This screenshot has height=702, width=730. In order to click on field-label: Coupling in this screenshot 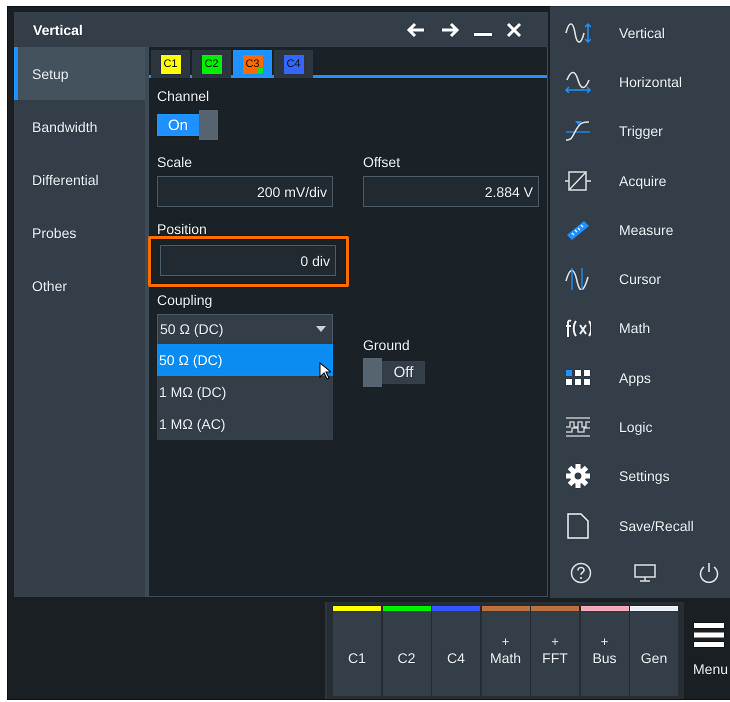, I will do `click(184, 300)`.